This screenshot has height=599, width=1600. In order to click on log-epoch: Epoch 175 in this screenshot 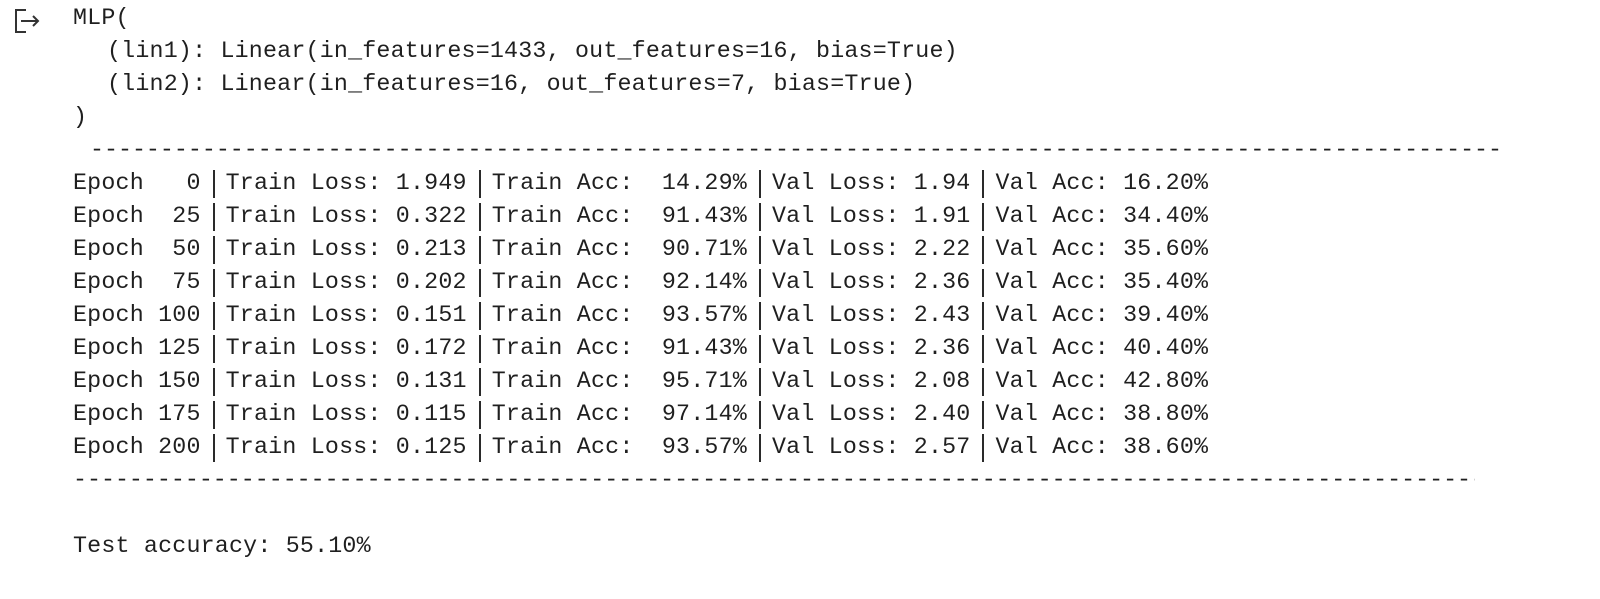, I will do `click(137, 414)`.